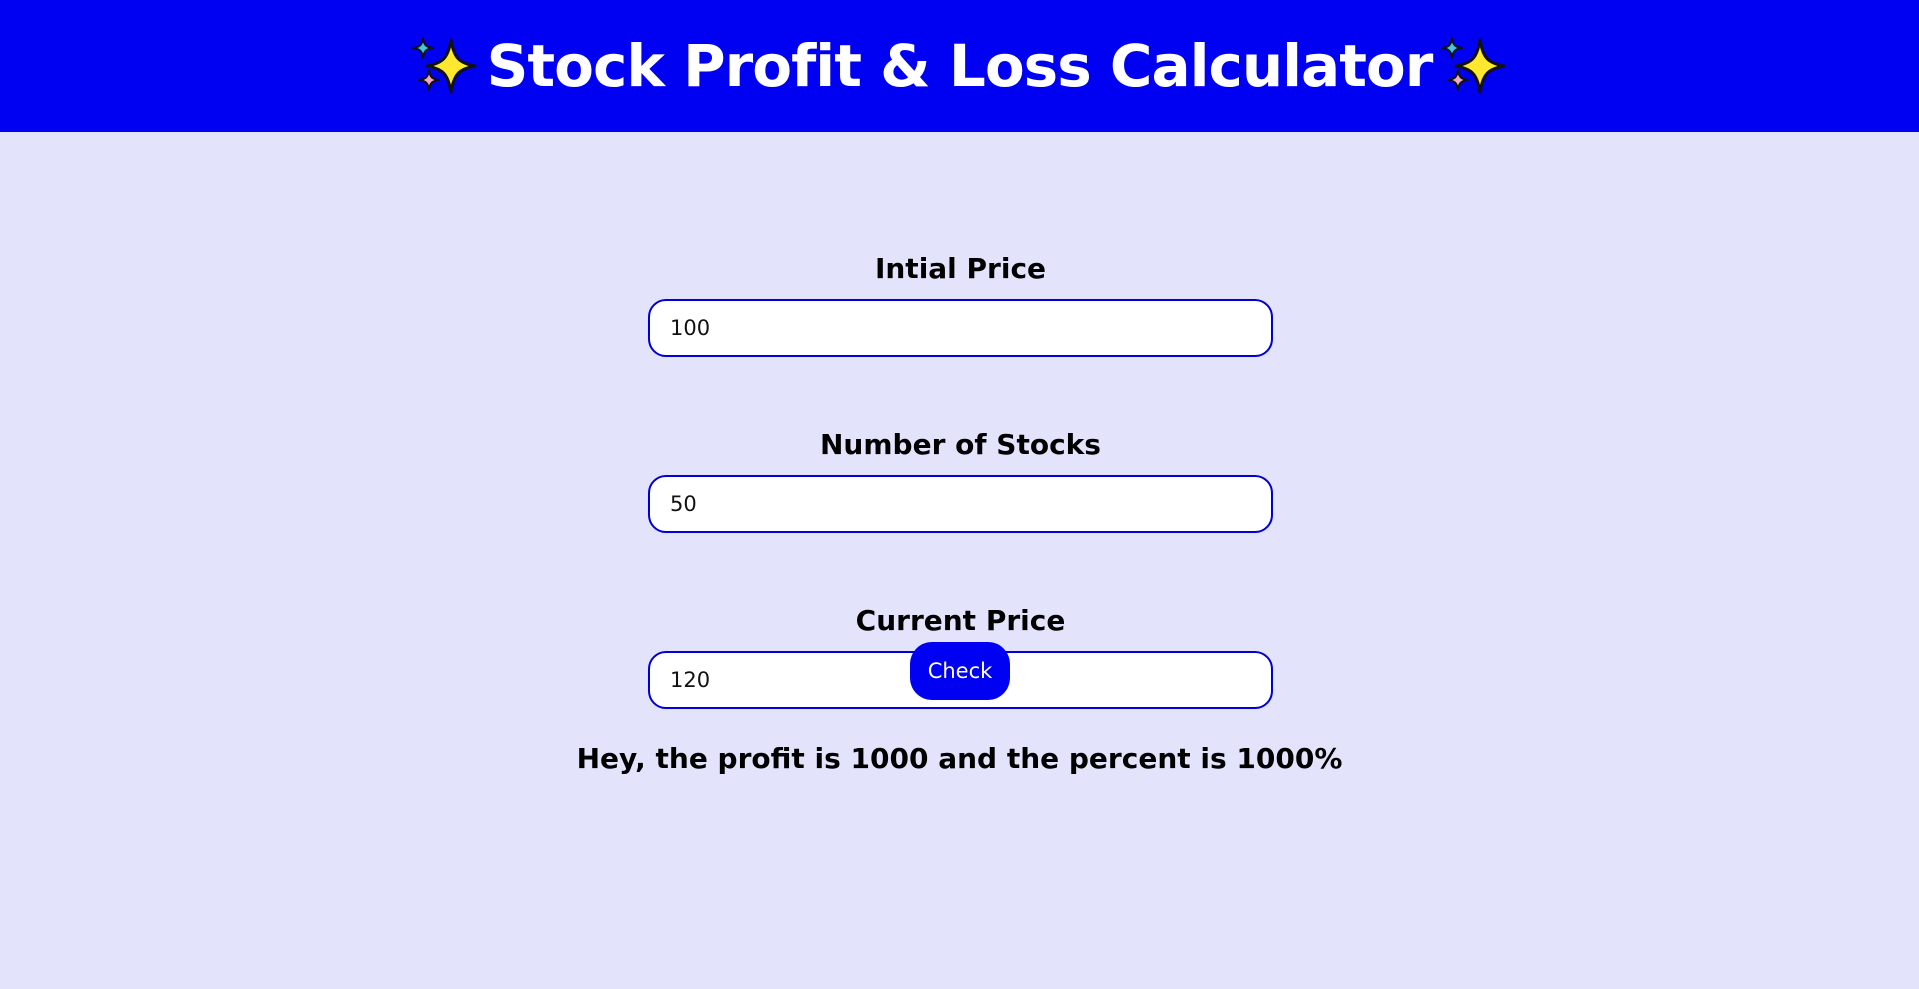 This screenshot has width=1919, height=989. I want to click on page-title: Stock Profit & Loss Calculator, so click(960, 66).